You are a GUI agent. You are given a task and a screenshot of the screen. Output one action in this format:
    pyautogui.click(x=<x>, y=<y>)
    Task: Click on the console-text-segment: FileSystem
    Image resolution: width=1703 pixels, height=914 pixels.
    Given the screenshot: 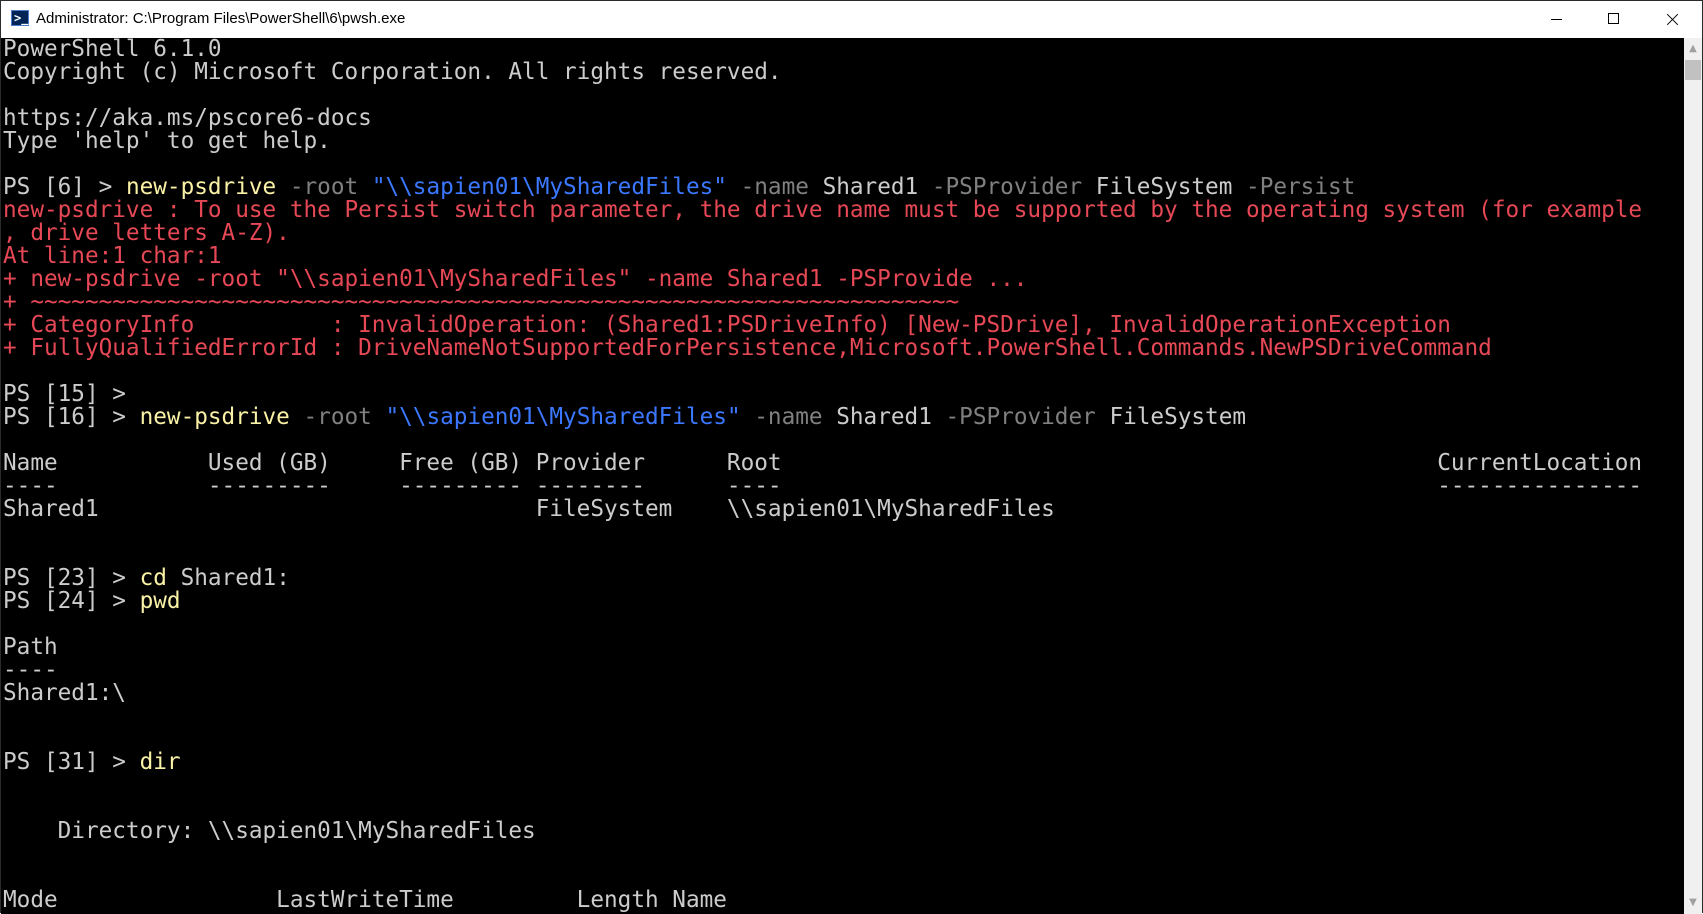 What is the action you would take?
    pyautogui.click(x=1178, y=417)
    